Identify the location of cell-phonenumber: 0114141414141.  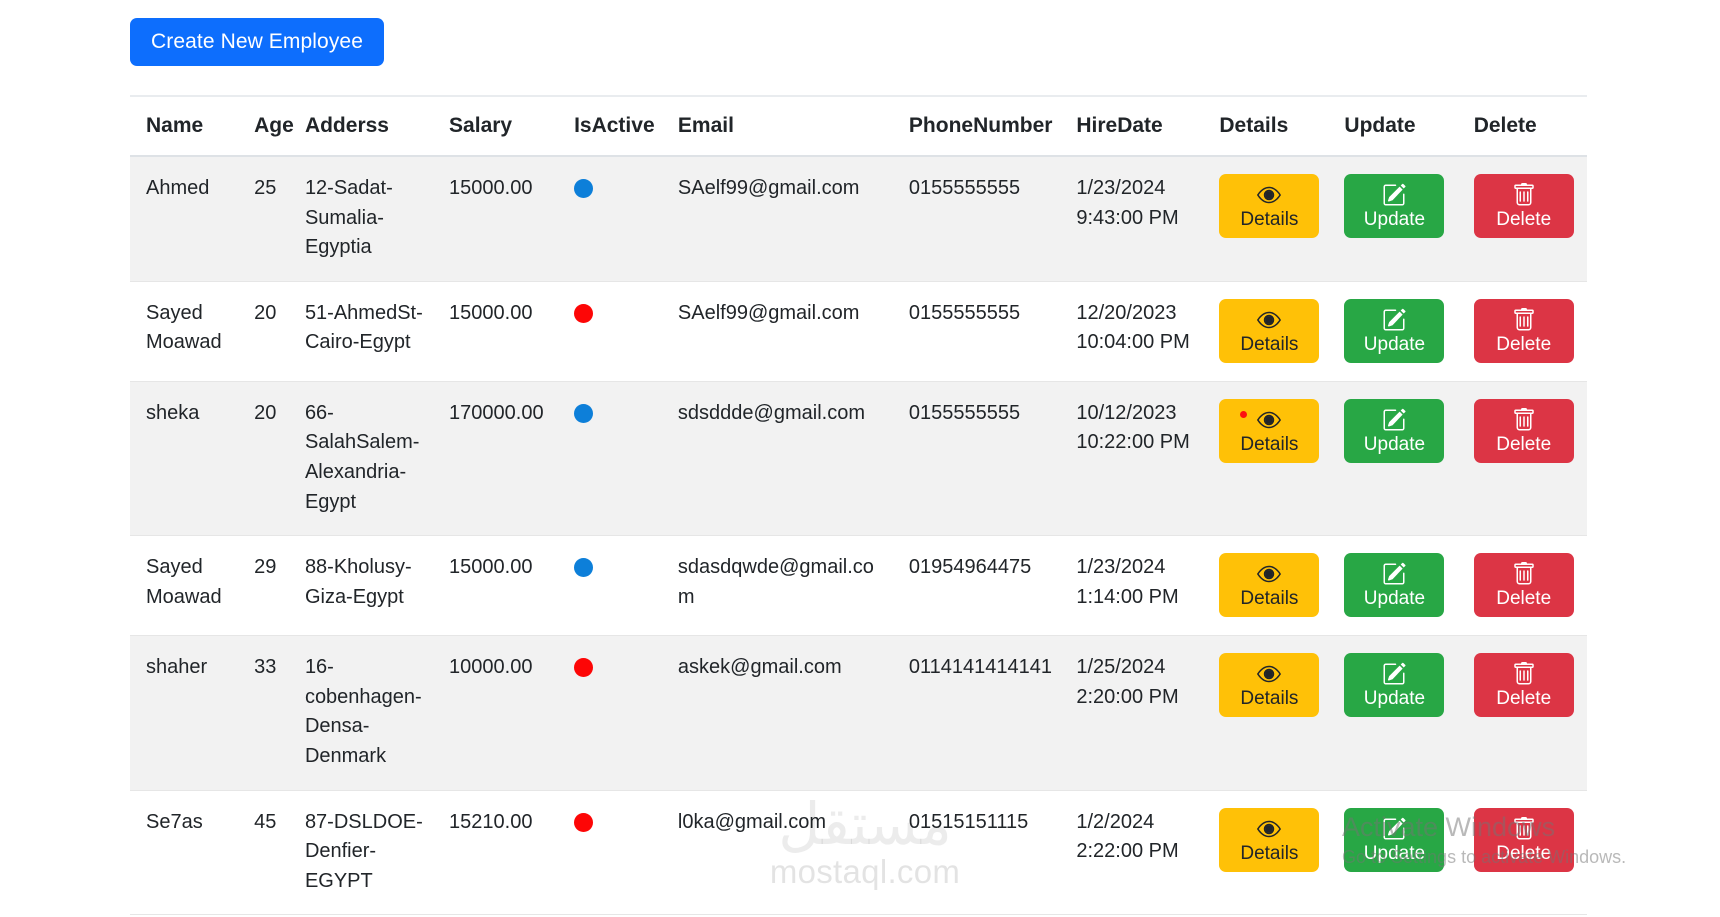
(976, 713).